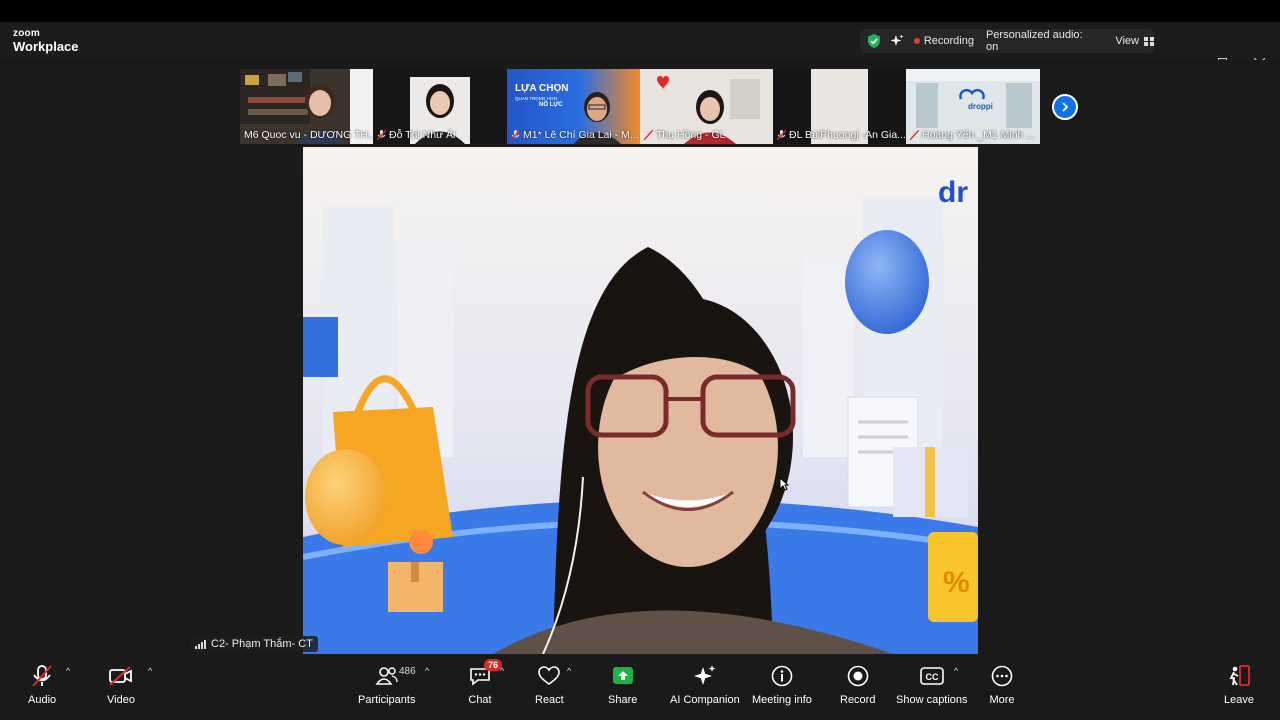  I want to click on app-brand: zoom Workplace, so click(46, 41).